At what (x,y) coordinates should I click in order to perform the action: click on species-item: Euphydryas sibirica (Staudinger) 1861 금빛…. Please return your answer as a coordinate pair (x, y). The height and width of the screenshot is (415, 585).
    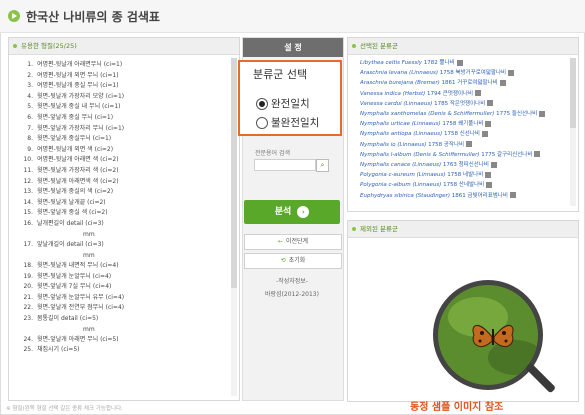
    Looking at the image, I should click on (462, 196).